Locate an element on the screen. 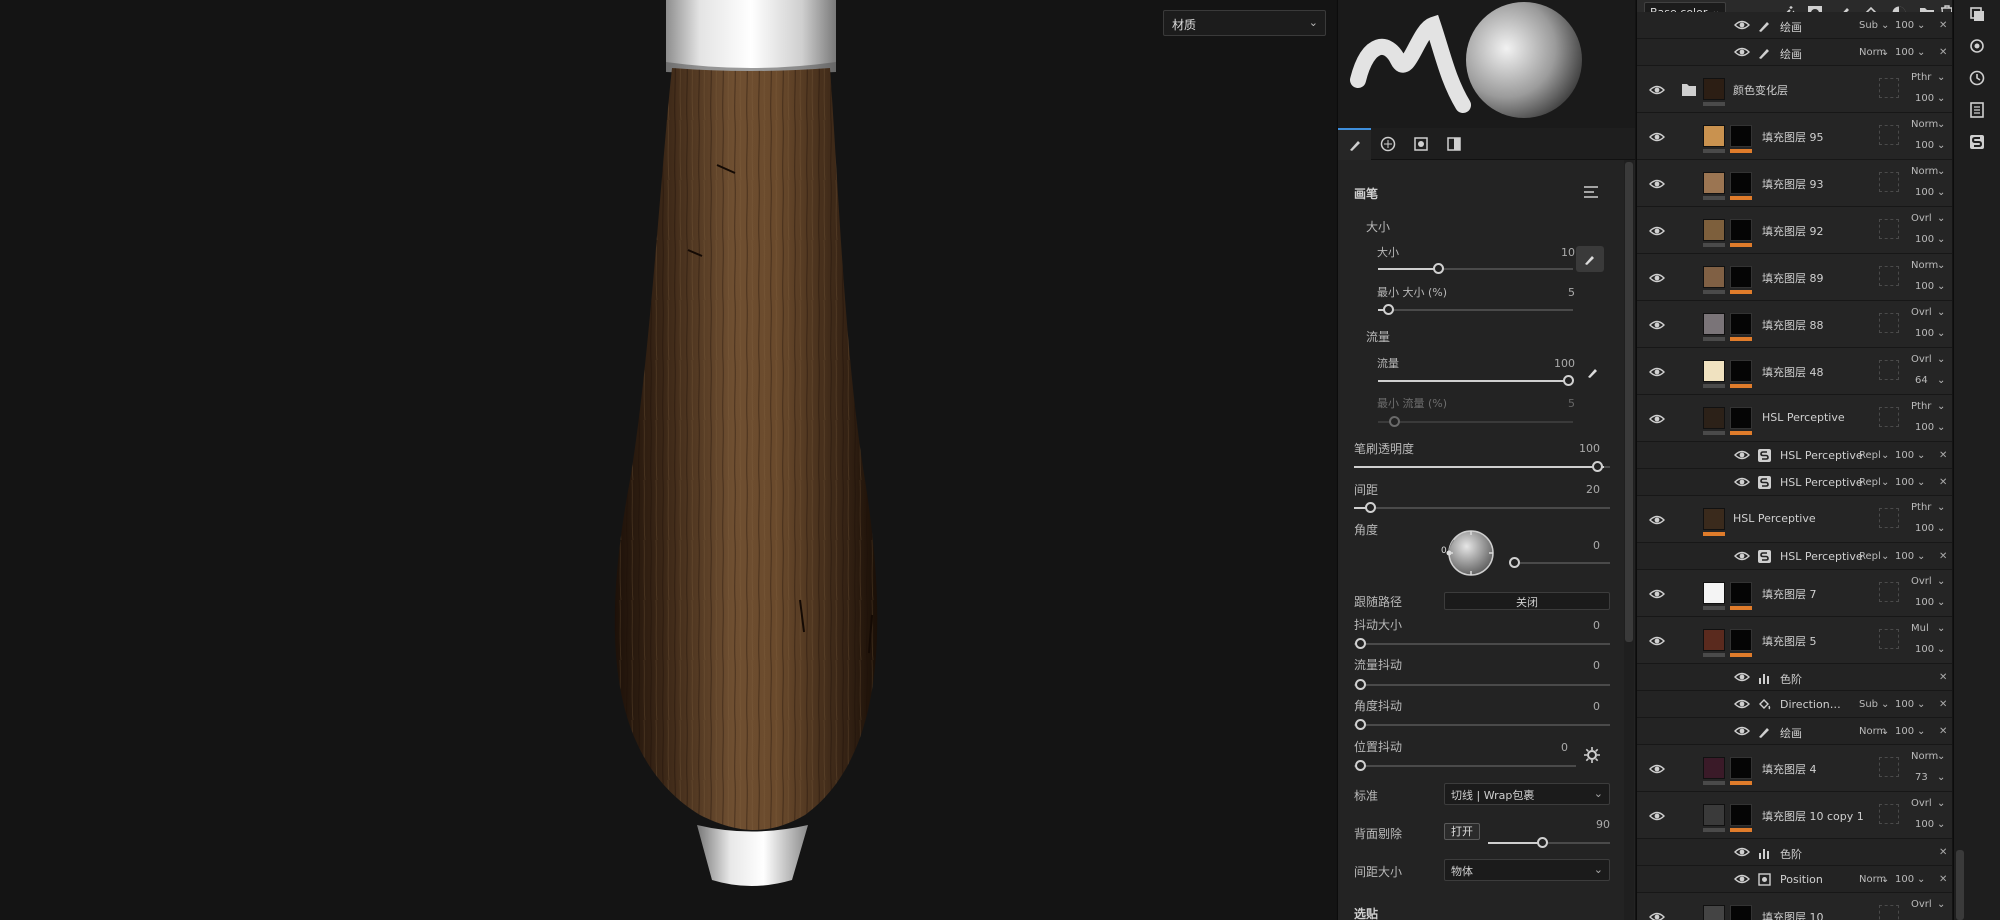 Image resolution: width=2000 pixels, height=920 pixels. follow-path-field: 关闭 is located at coordinates (1527, 601).